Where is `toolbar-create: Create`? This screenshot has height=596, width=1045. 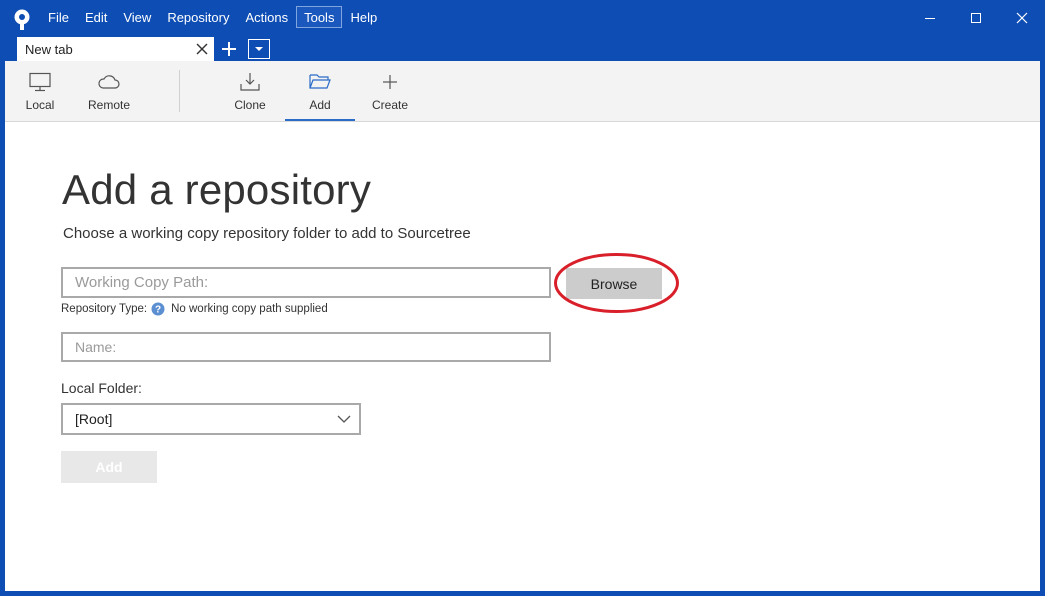 toolbar-create: Create is located at coordinates (390, 91).